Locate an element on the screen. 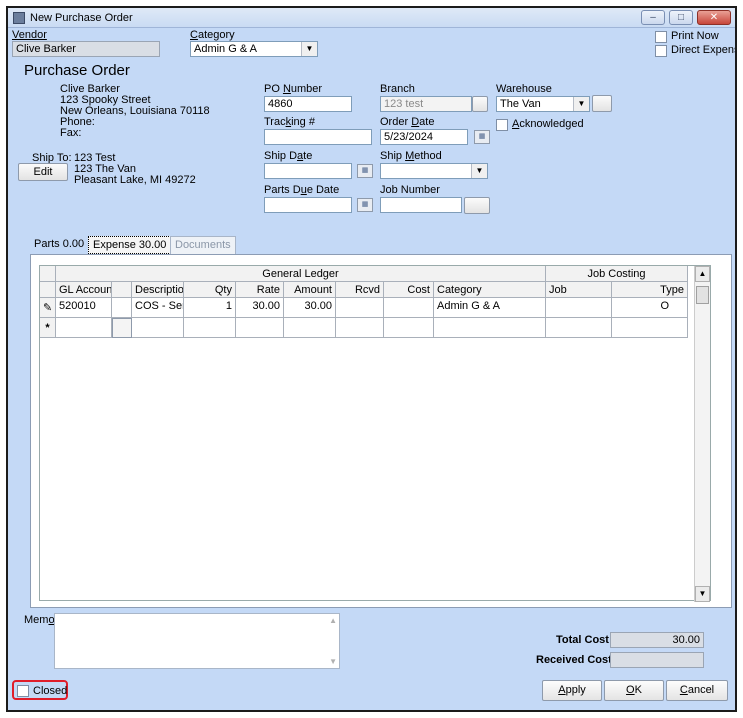 The width and height of the screenshot is (743, 718). window-title: New Purchase Order is located at coordinates (81, 18).